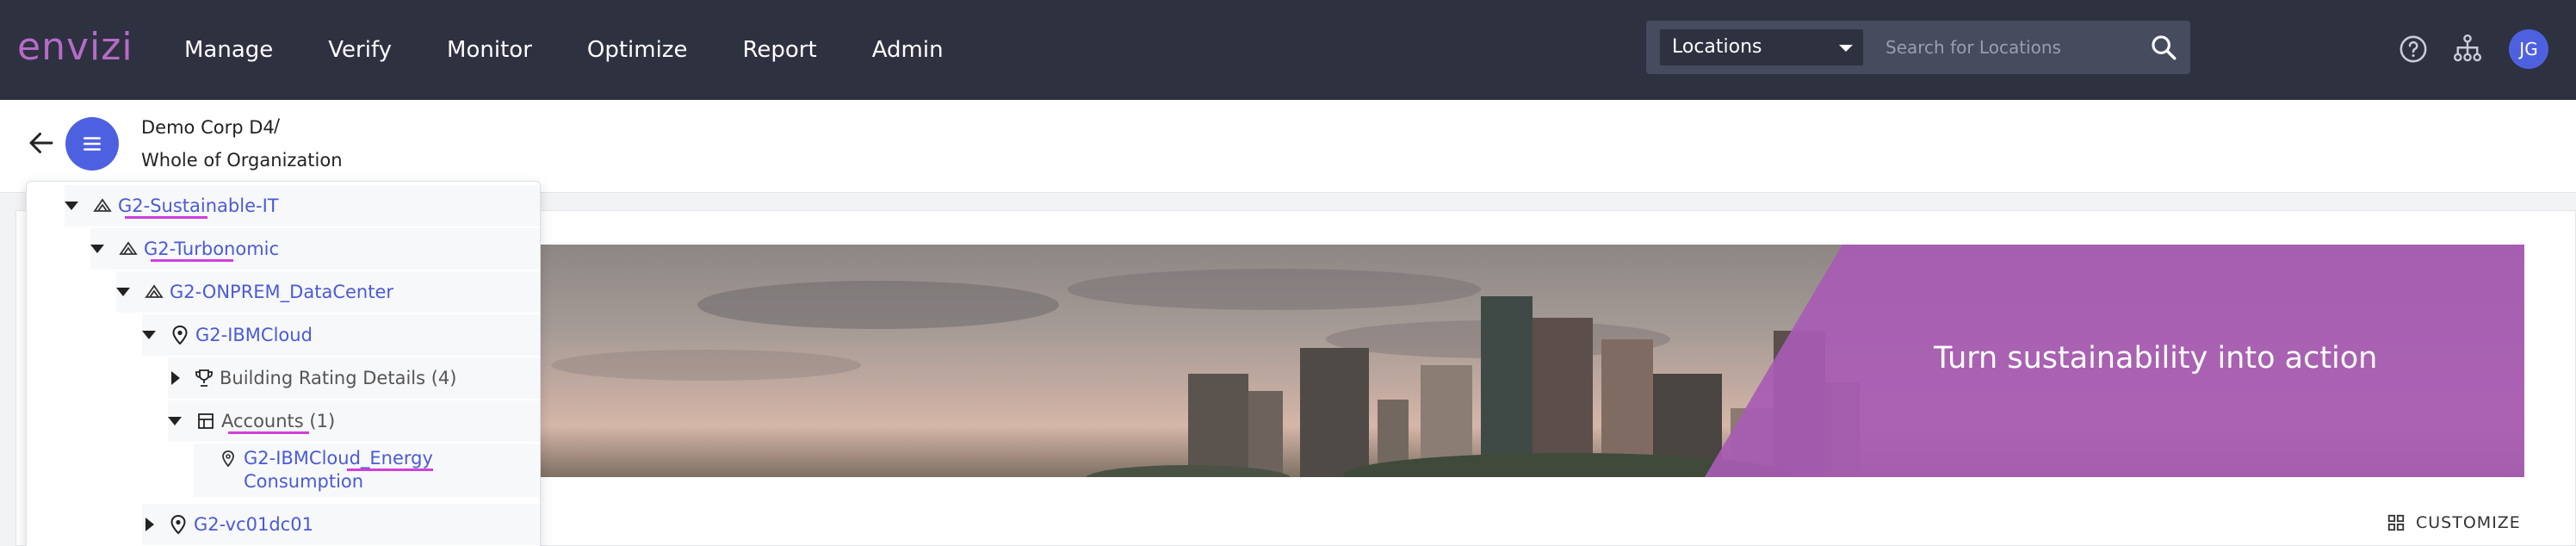  Describe the element at coordinates (2529, 49) in the screenshot. I see `user-avatar: JG` at that location.